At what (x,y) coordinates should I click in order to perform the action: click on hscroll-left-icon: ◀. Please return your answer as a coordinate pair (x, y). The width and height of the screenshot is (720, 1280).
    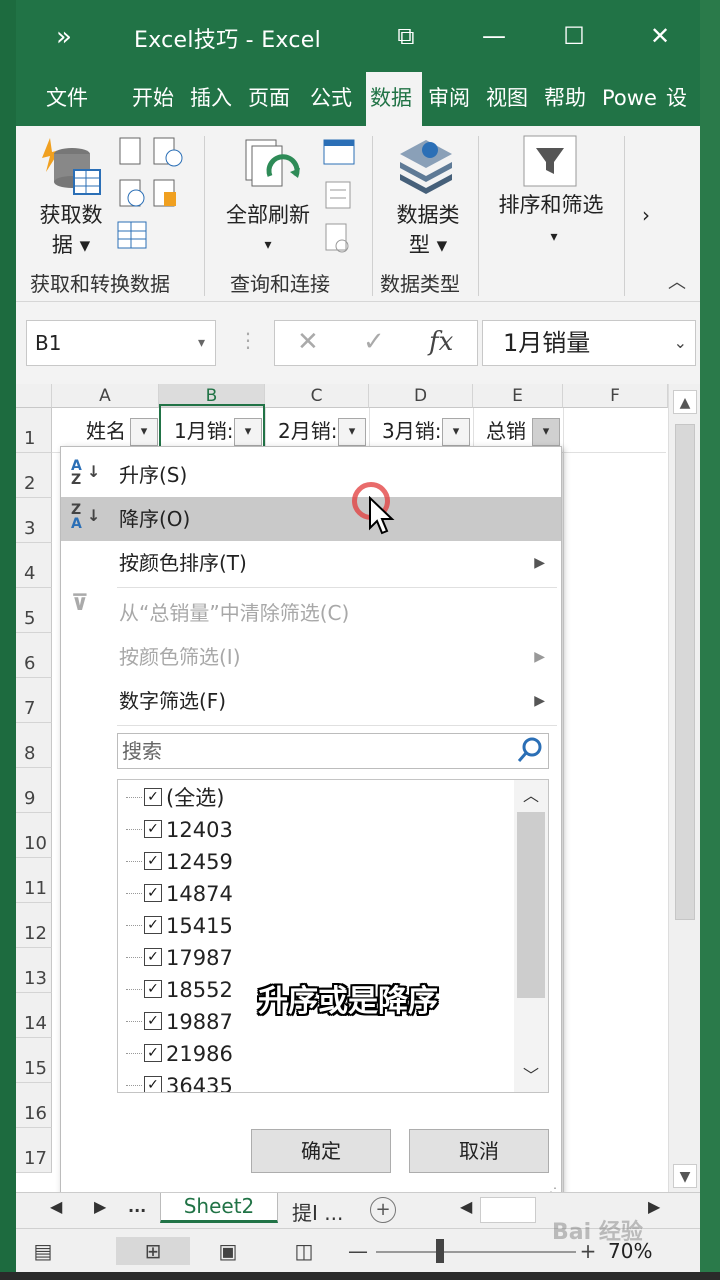
    Looking at the image, I should click on (466, 1206).